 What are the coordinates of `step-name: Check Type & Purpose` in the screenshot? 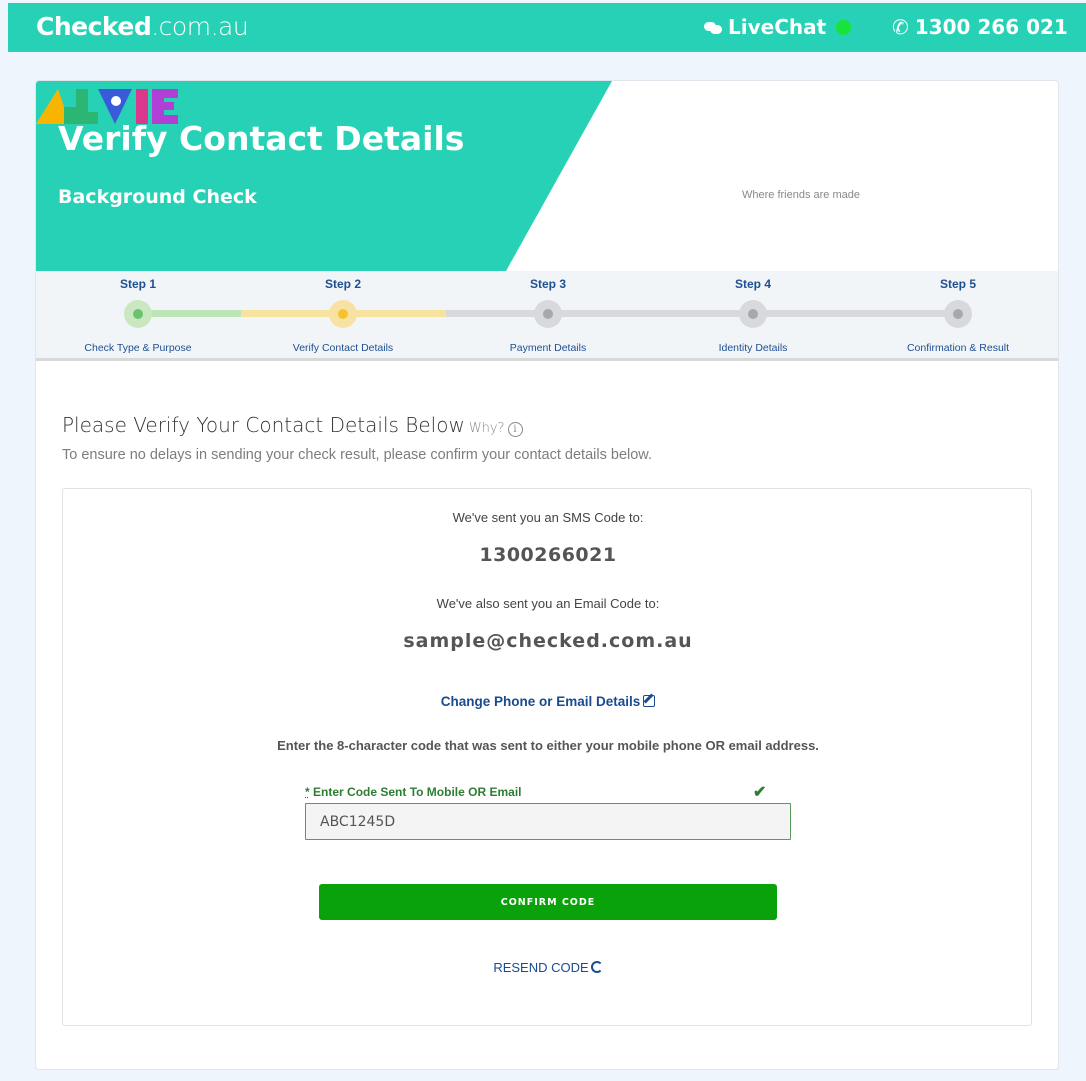 It's located at (138, 348).